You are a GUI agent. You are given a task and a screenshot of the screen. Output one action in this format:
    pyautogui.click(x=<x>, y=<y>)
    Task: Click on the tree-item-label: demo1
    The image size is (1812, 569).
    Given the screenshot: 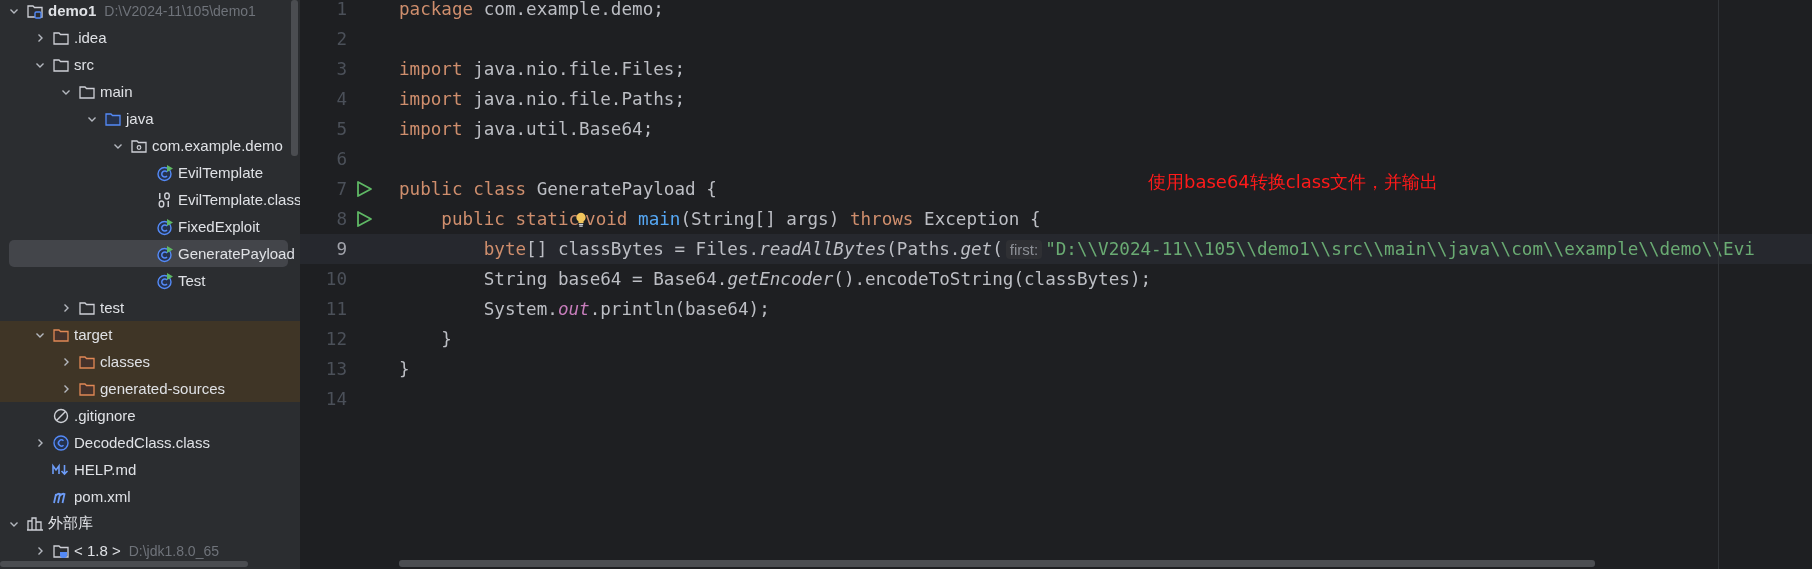 What is the action you would take?
    pyautogui.click(x=72, y=10)
    